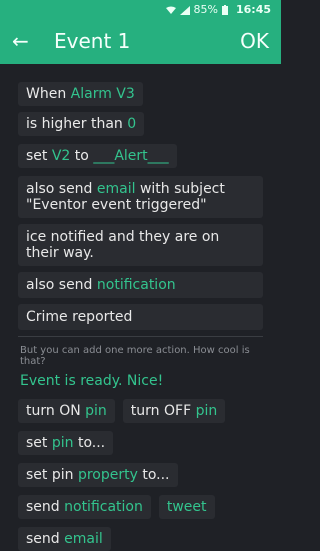  Describe the element at coordinates (83, 539) in the screenshot. I see `action-highlight: email` at that location.